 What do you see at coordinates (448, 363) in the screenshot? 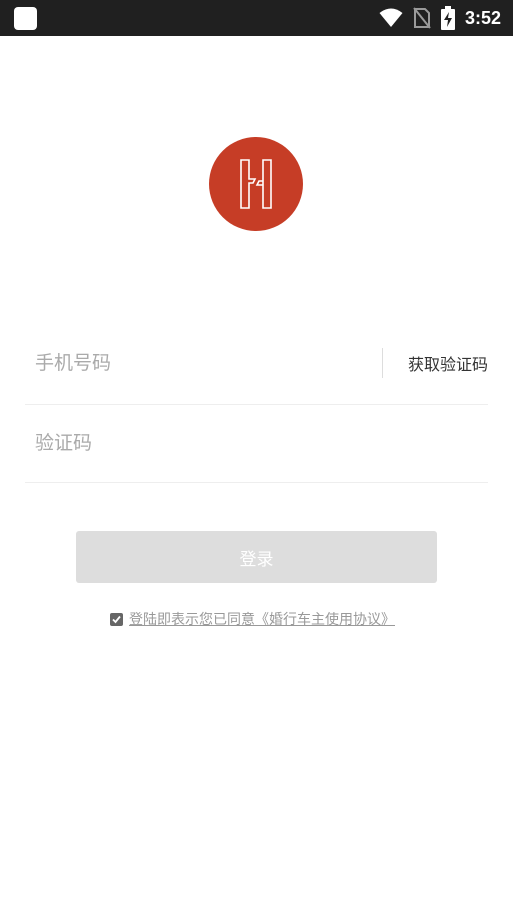
I see `get-code-button: 获取验证码` at bounding box center [448, 363].